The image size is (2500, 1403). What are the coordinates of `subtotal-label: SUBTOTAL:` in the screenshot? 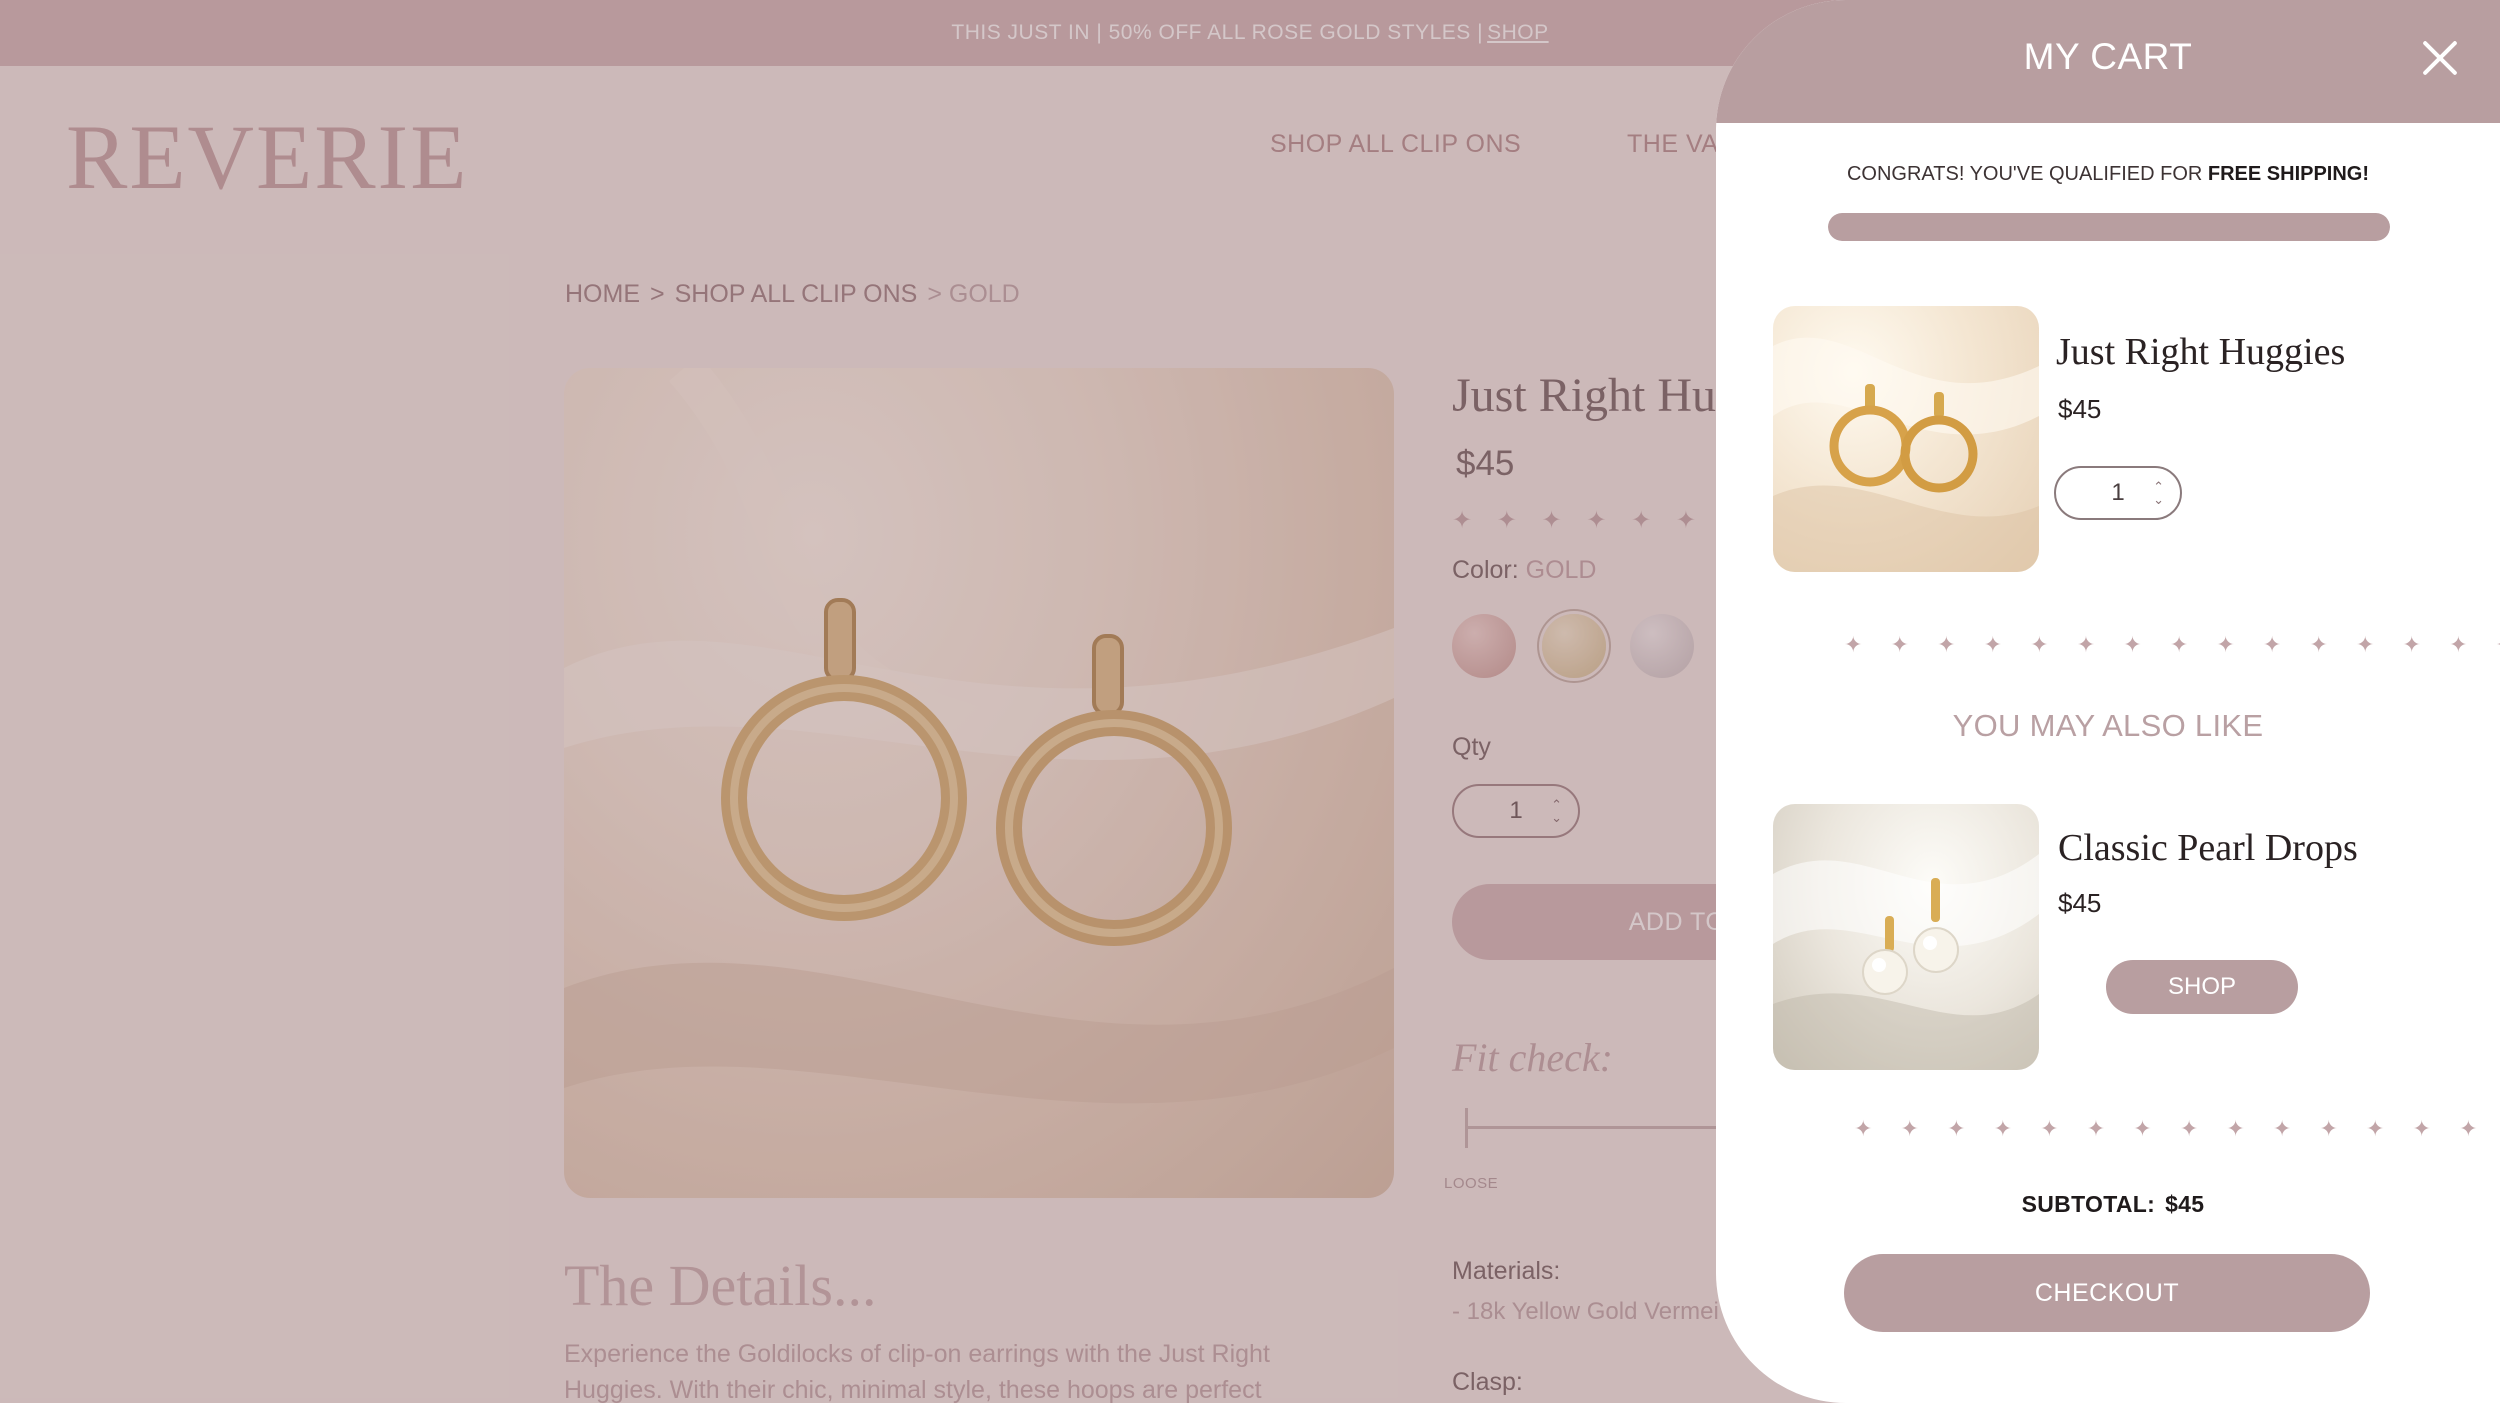 It's located at (2088, 1204).